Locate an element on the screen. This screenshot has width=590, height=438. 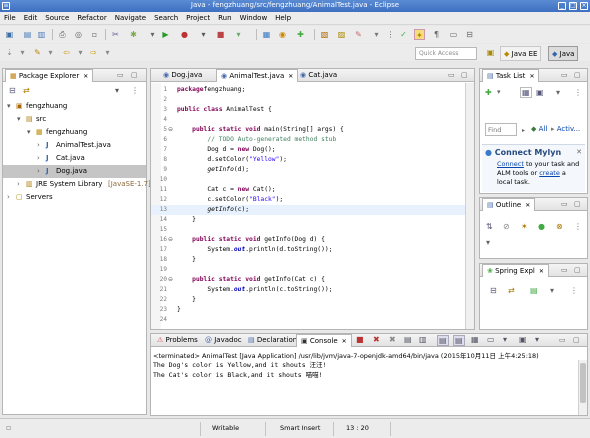
maximize-icon: □ is located at coordinates (573, 6).